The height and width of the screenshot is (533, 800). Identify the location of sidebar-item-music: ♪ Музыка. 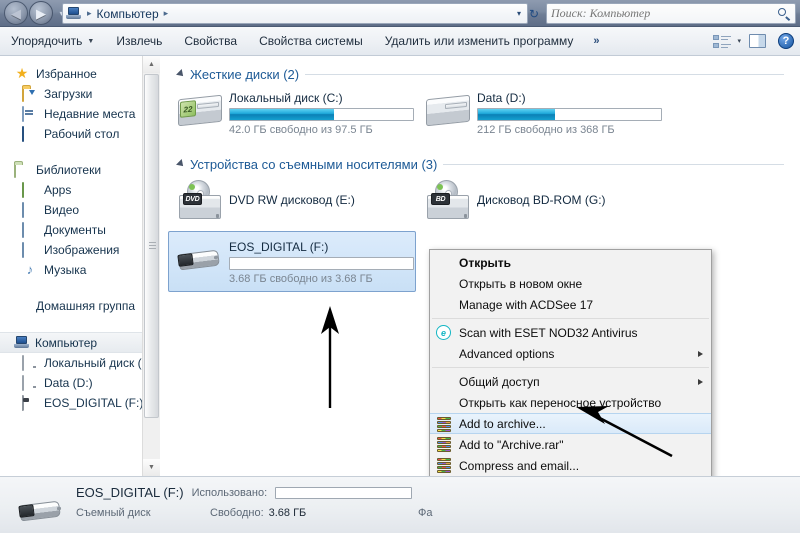
(71, 270).